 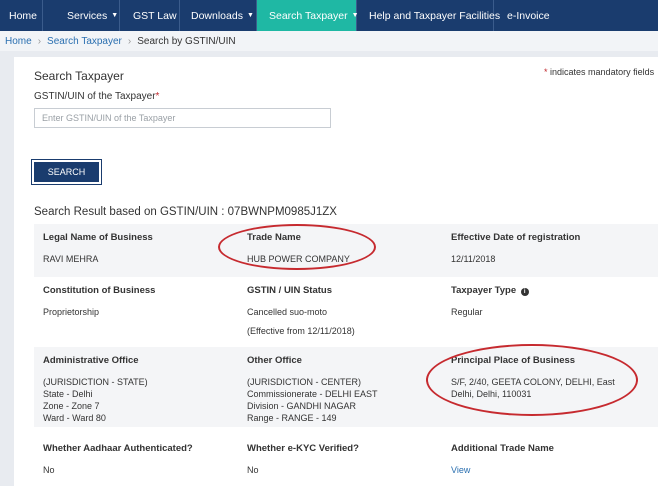 What do you see at coordinates (484, 290) in the screenshot?
I see `taxpayer-type-label-text: Taxpayer Type` at bounding box center [484, 290].